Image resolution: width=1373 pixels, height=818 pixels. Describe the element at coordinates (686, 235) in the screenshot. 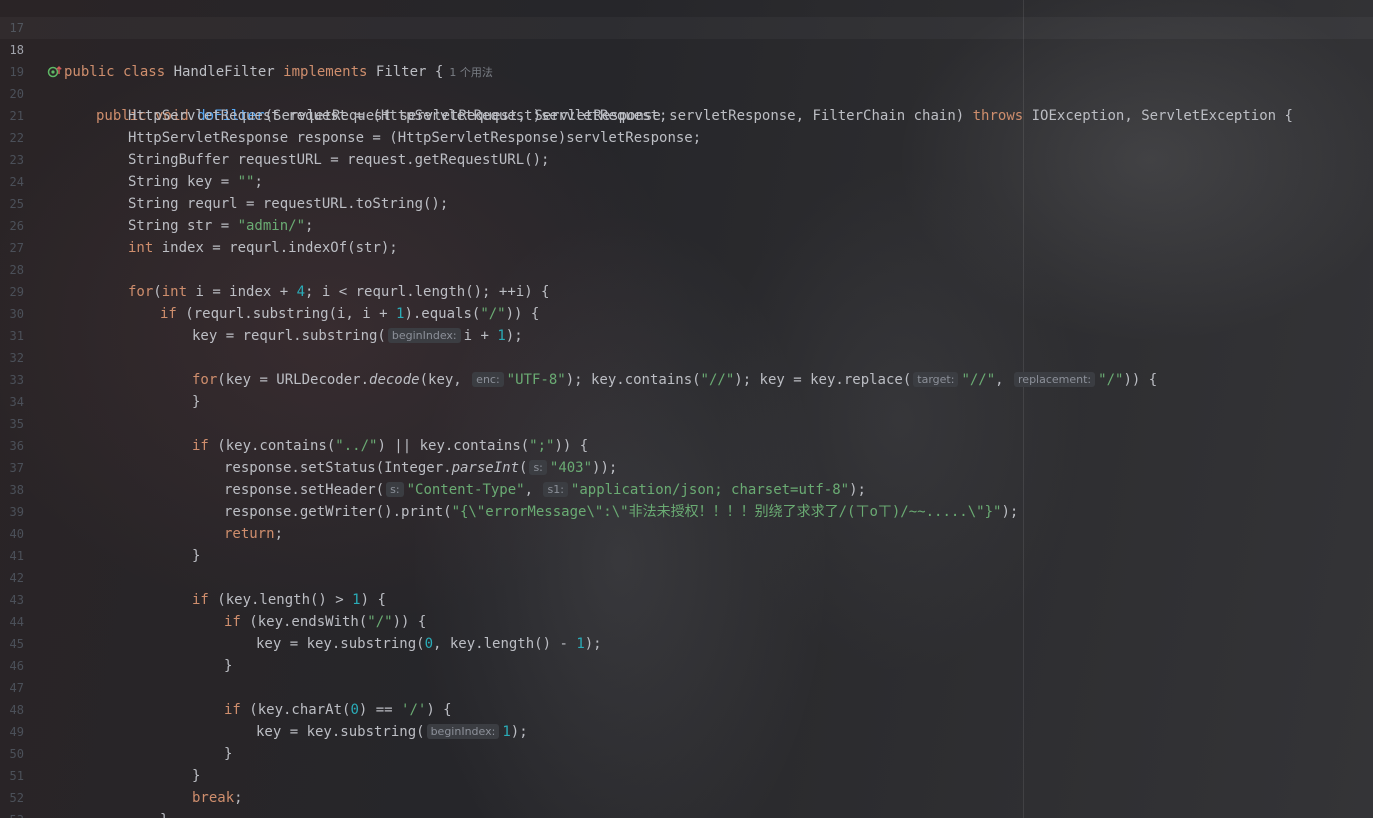

I see `code-line-27: 27` at that location.